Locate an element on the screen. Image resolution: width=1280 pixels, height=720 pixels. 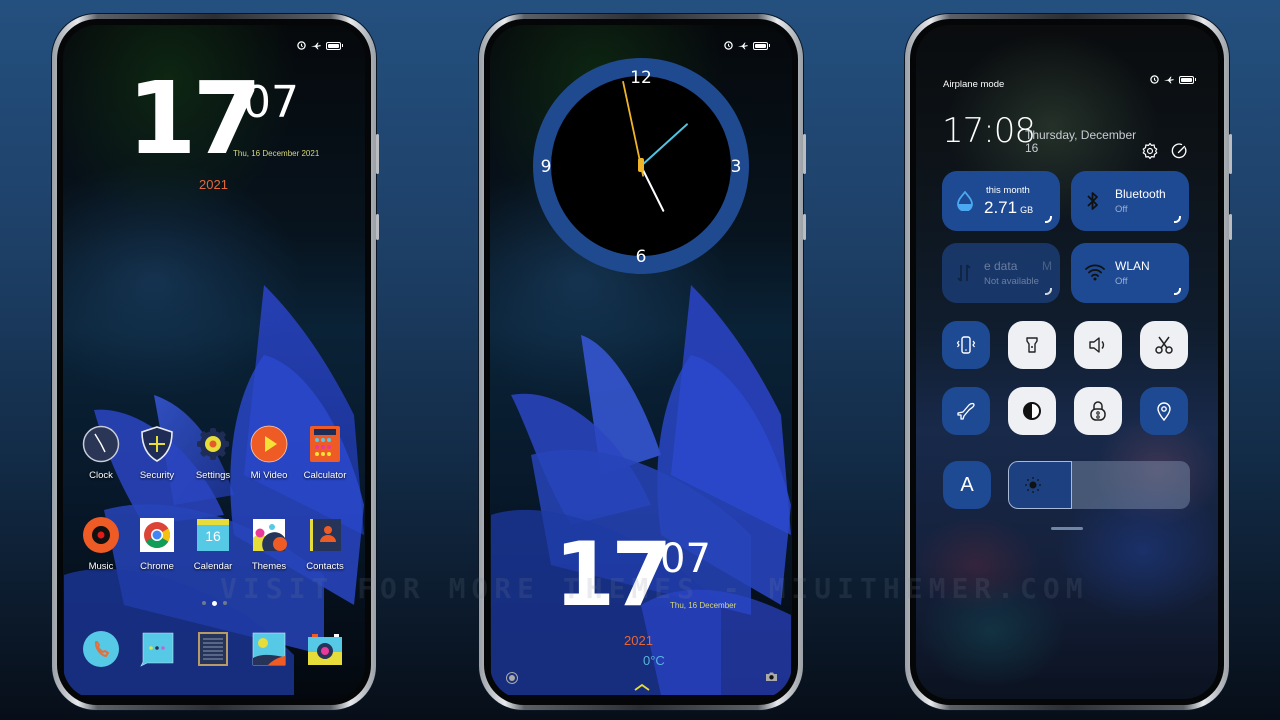
tile-data-usage: this month 2.71 GB is located at coordinates (1001, 201).